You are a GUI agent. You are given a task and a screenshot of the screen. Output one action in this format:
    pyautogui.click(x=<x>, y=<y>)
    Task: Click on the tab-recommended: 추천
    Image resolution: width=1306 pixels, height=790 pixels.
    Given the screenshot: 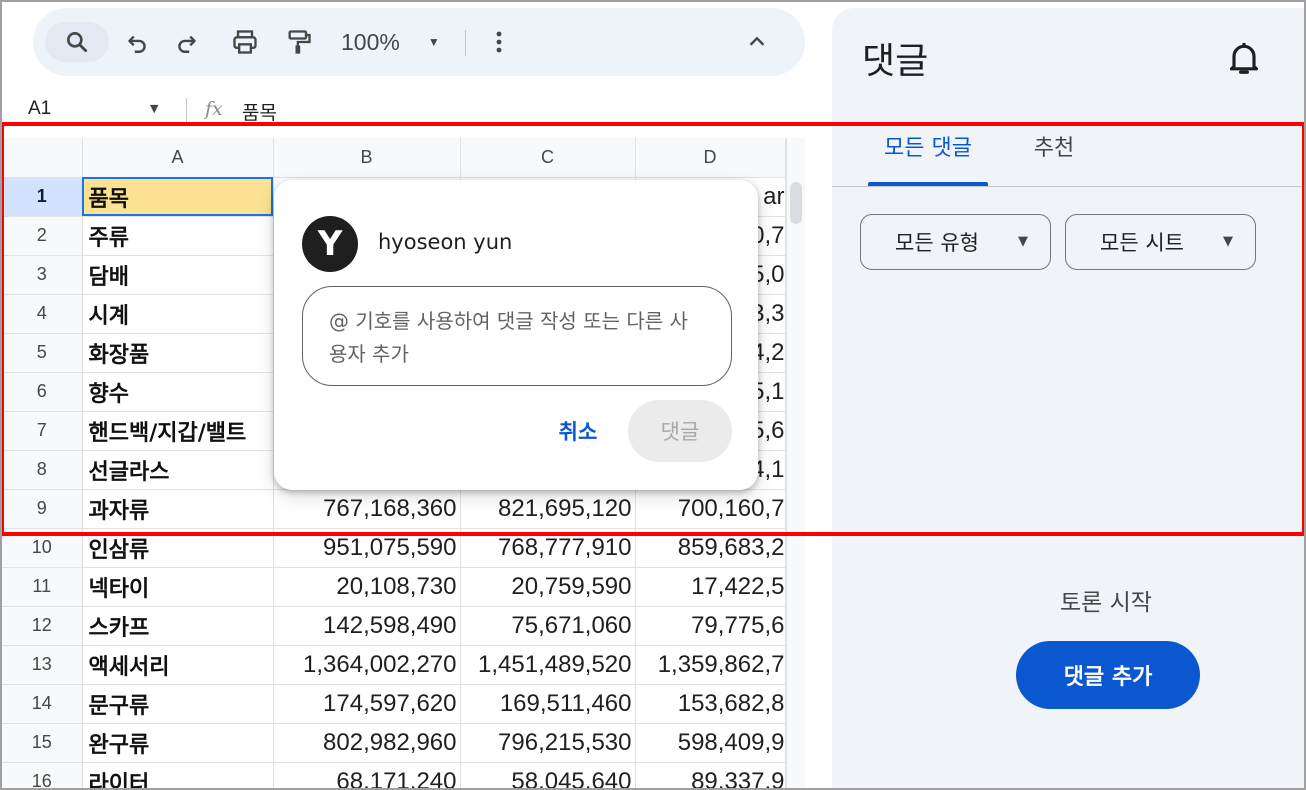 What is the action you would take?
    pyautogui.click(x=1054, y=156)
    